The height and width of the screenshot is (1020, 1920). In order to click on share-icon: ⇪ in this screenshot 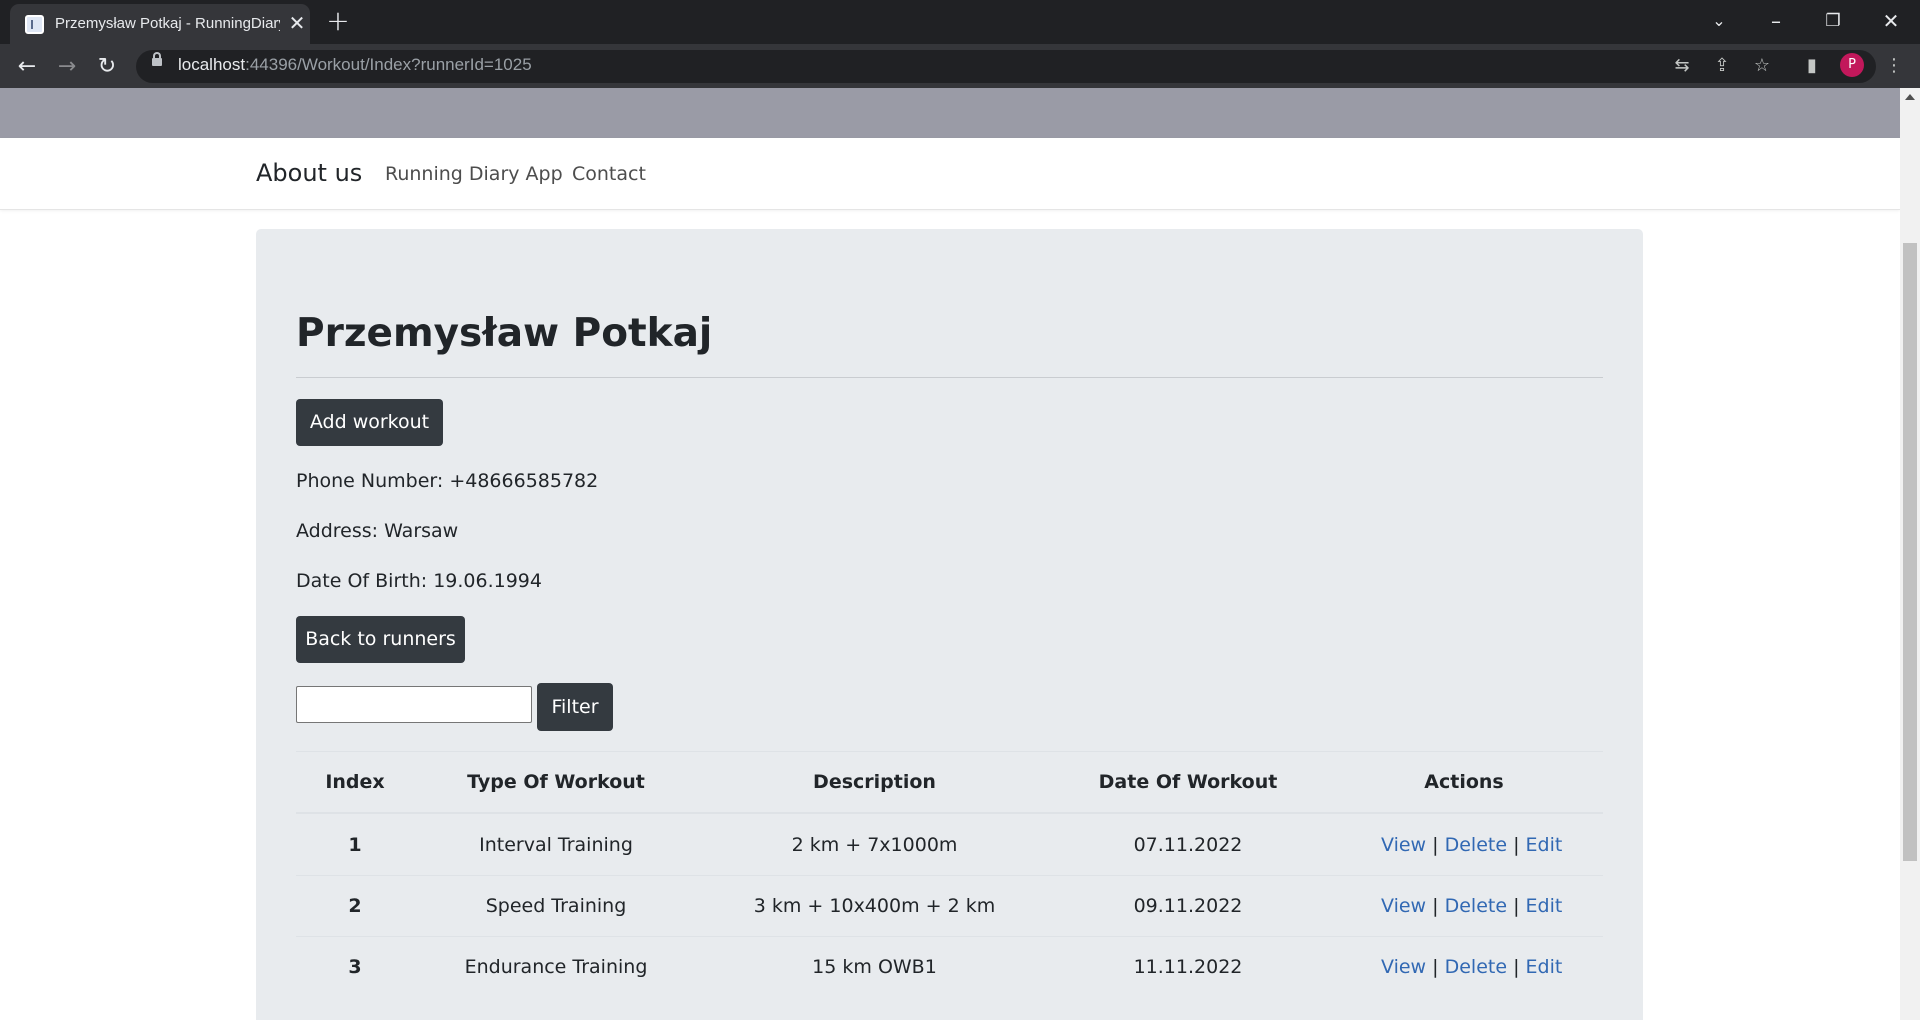, I will do `click(1722, 66)`.